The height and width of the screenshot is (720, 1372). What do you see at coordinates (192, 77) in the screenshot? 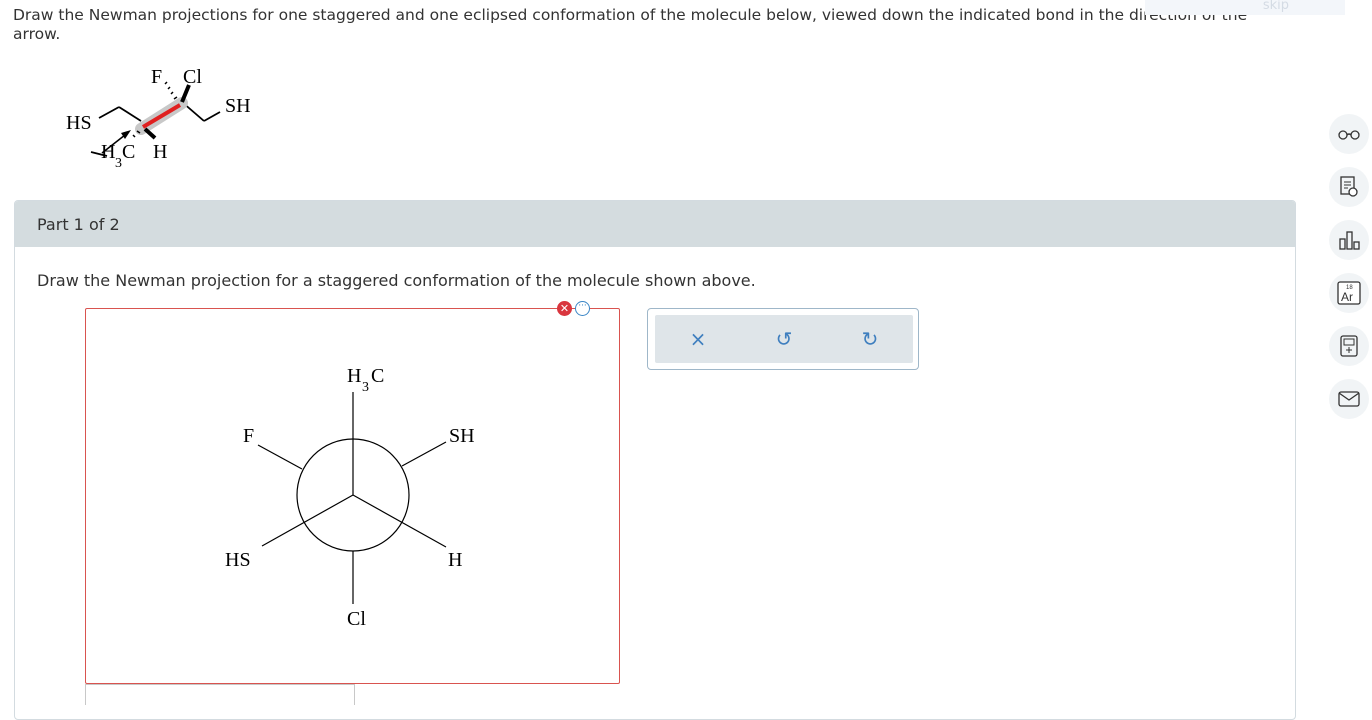
I see `label-cl: Cl` at bounding box center [192, 77].